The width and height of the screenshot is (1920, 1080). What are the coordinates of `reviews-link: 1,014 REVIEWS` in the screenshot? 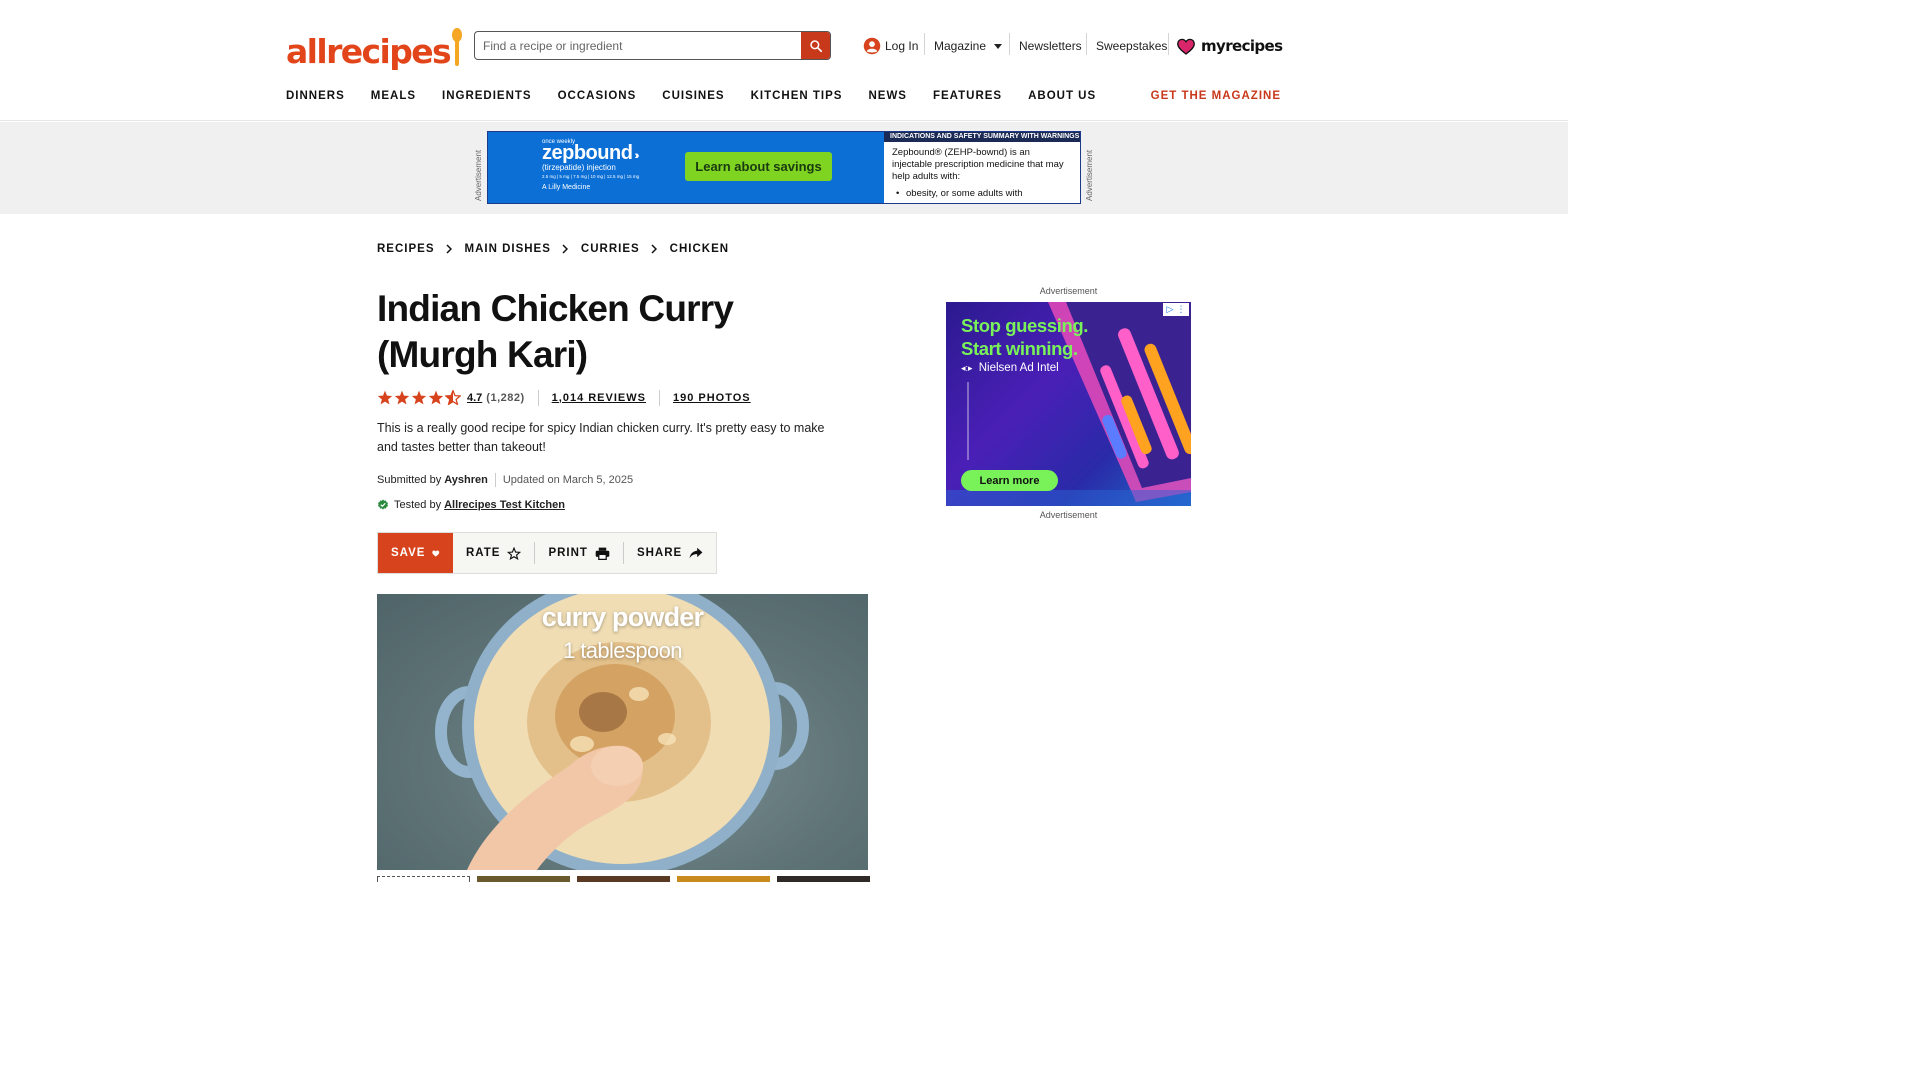 It's located at (599, 398).